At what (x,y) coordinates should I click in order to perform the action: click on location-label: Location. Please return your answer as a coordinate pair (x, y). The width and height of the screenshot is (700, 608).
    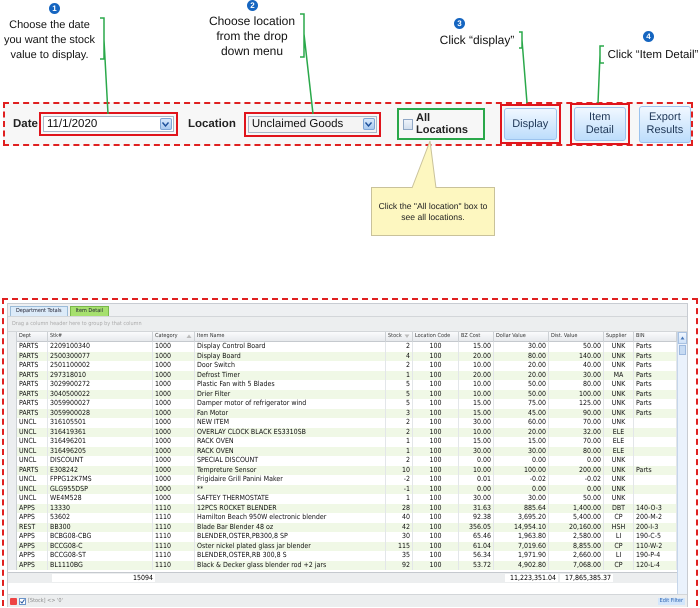
    Looking at the image, I should click on (212, 124).